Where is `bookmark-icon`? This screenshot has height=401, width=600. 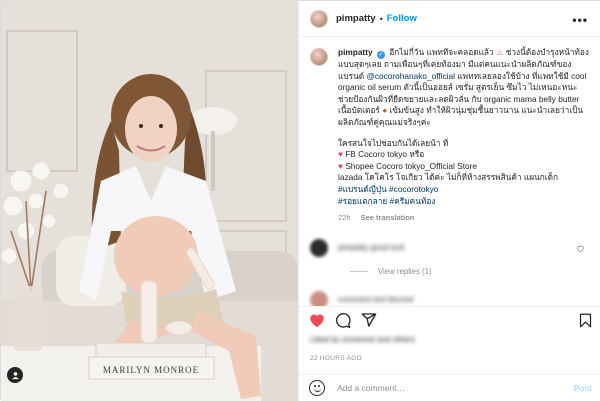
bookmark-icon is located at coordinates (585, 320).